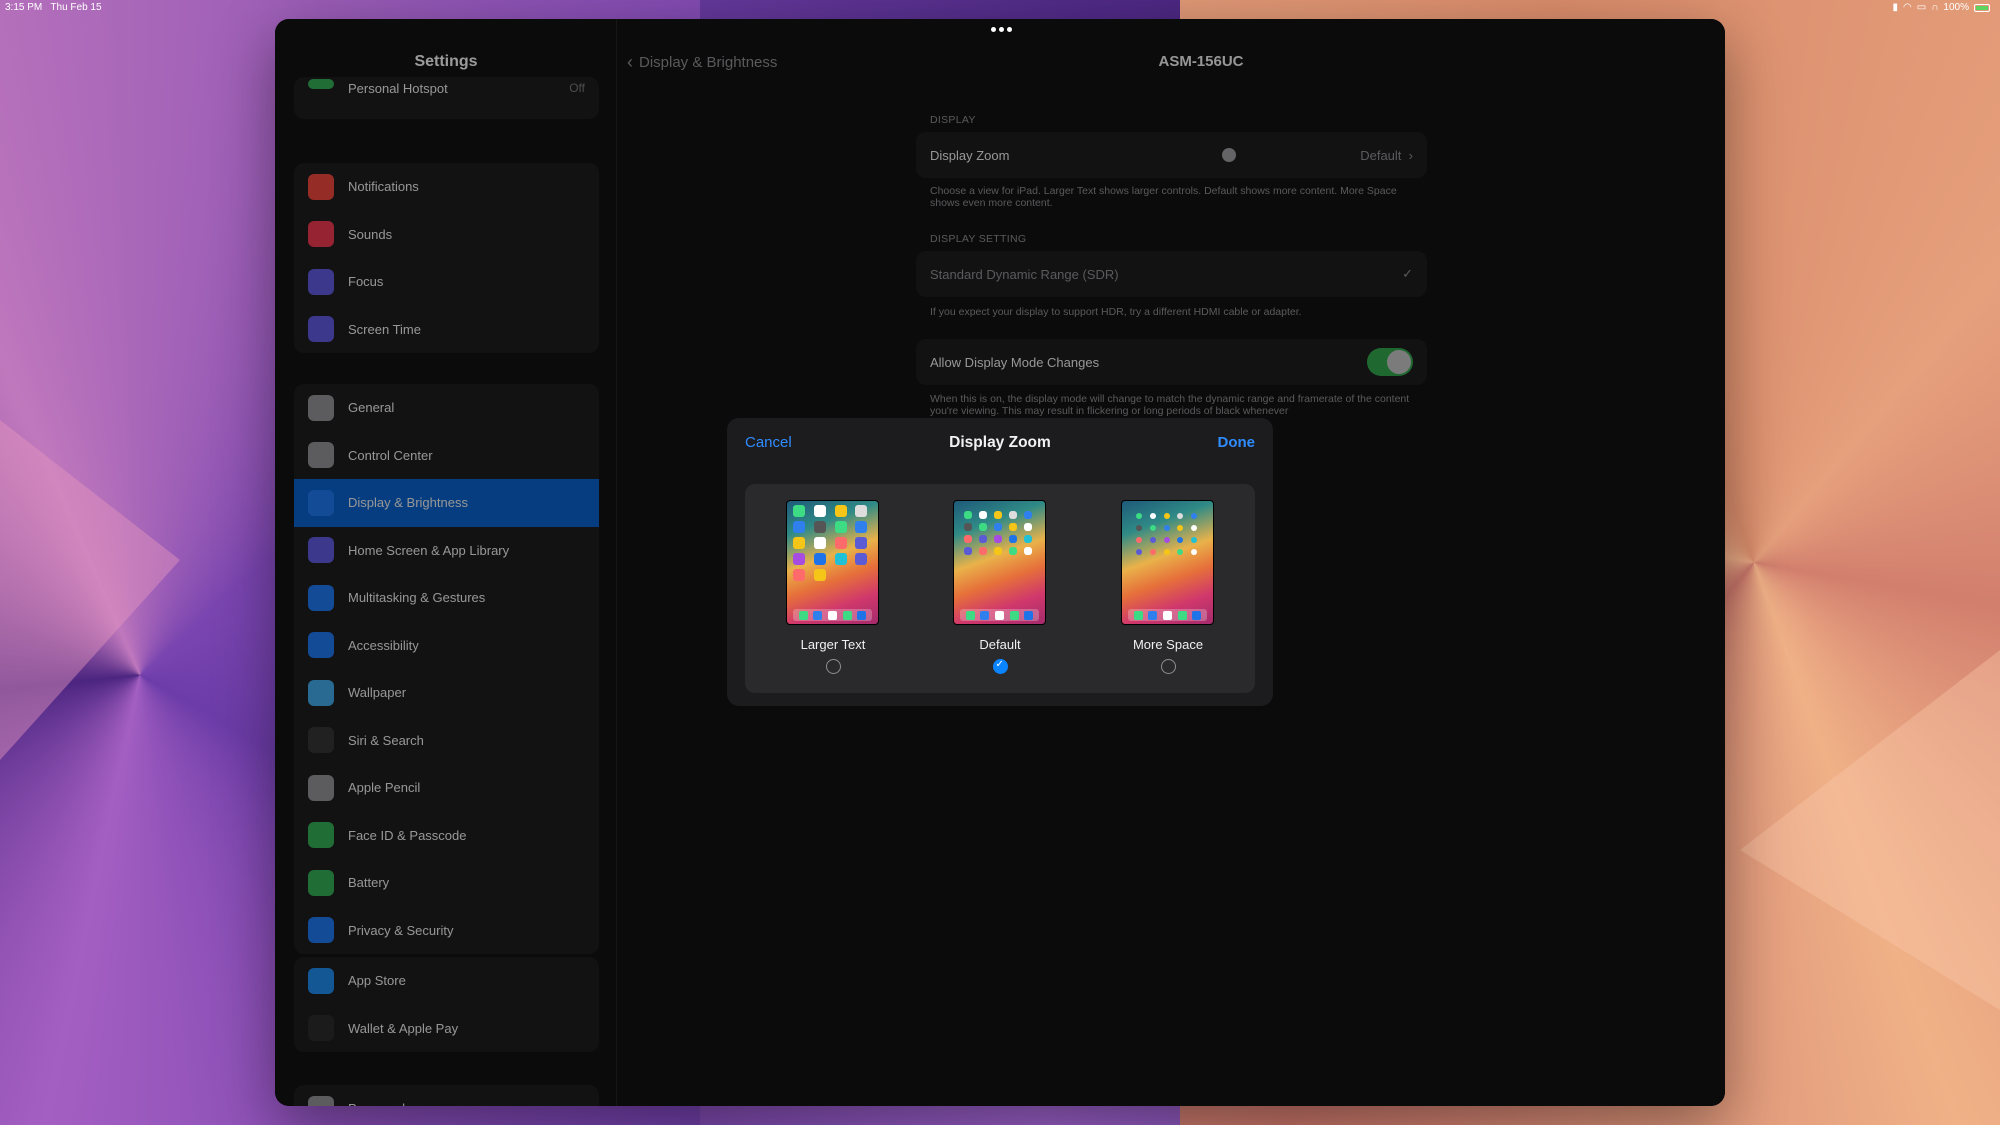 This screenshot has height=1125, width=2000. I want to click on default-preview, so click(999, 562).